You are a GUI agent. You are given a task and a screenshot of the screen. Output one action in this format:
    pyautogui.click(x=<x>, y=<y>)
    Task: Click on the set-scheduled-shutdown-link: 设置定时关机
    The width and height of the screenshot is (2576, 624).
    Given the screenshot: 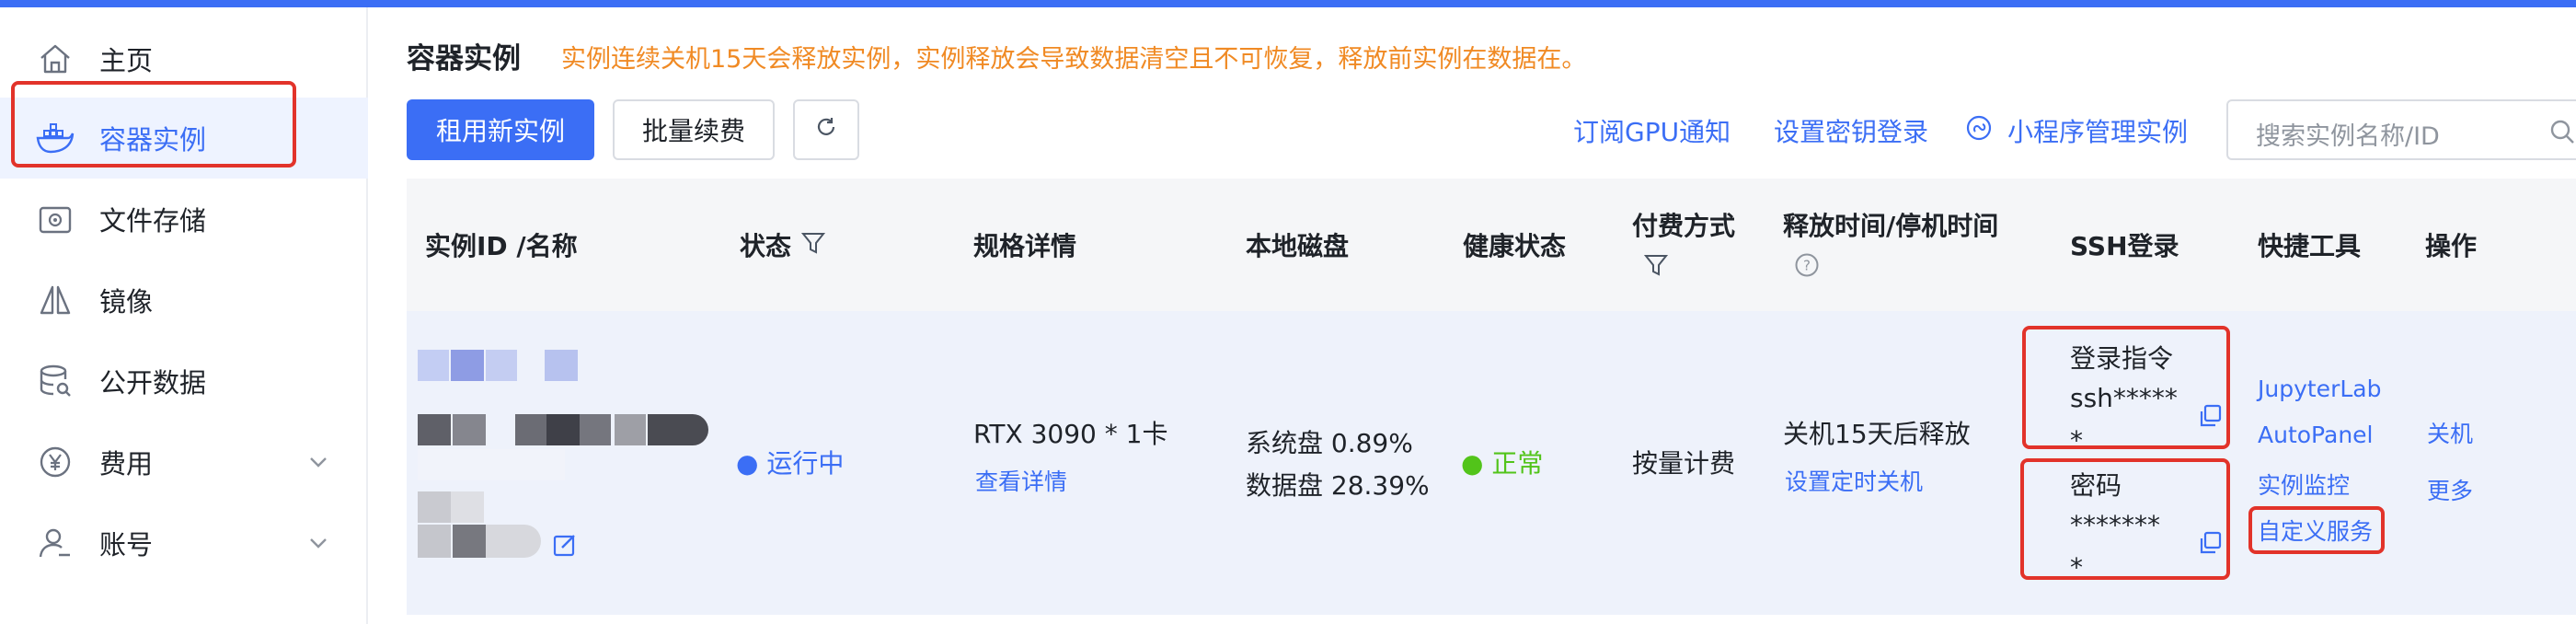 What is the action you would take?
    pyautogui.click(x=1854, y=480)
    